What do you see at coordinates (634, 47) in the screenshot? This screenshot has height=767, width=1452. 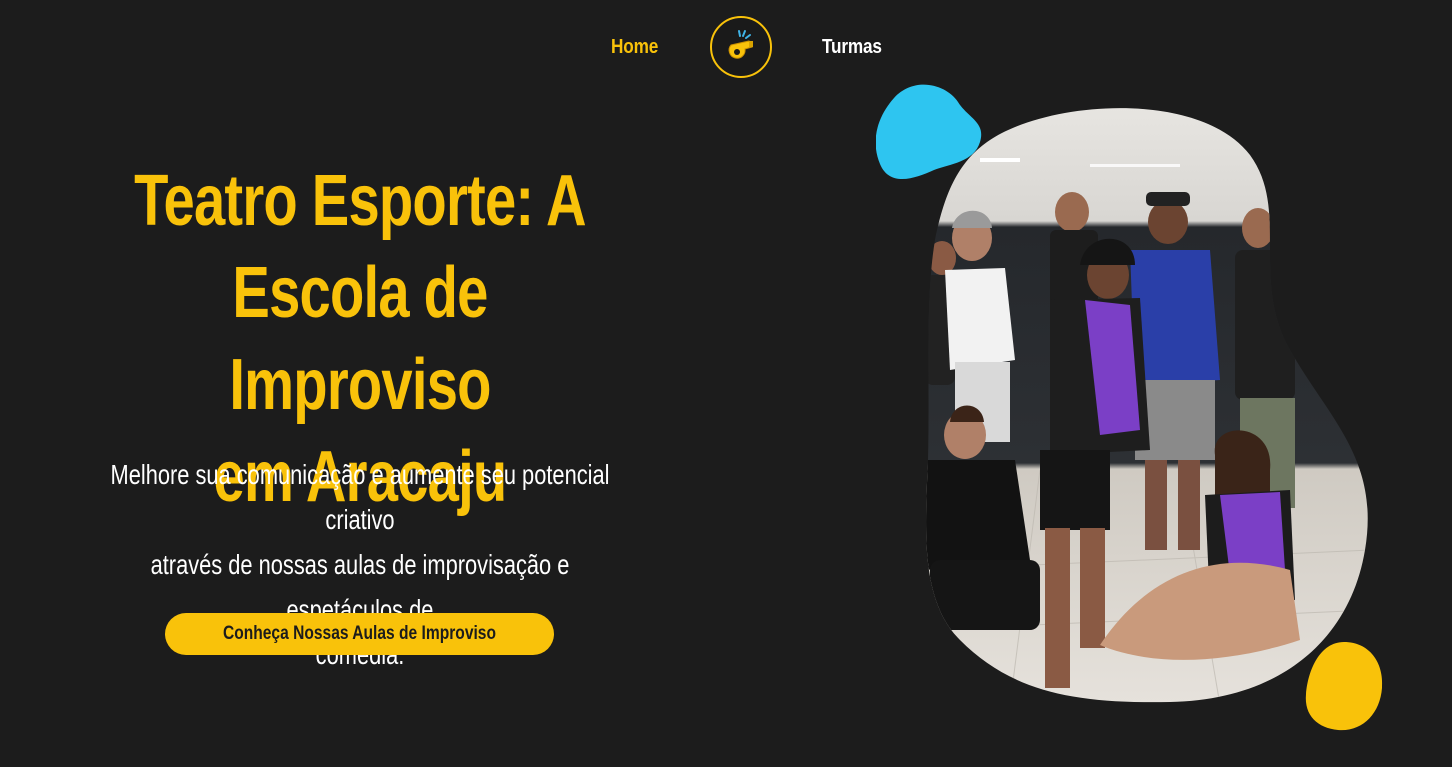 I see `nav-home-link: Home` at bounding box center [634, 47].